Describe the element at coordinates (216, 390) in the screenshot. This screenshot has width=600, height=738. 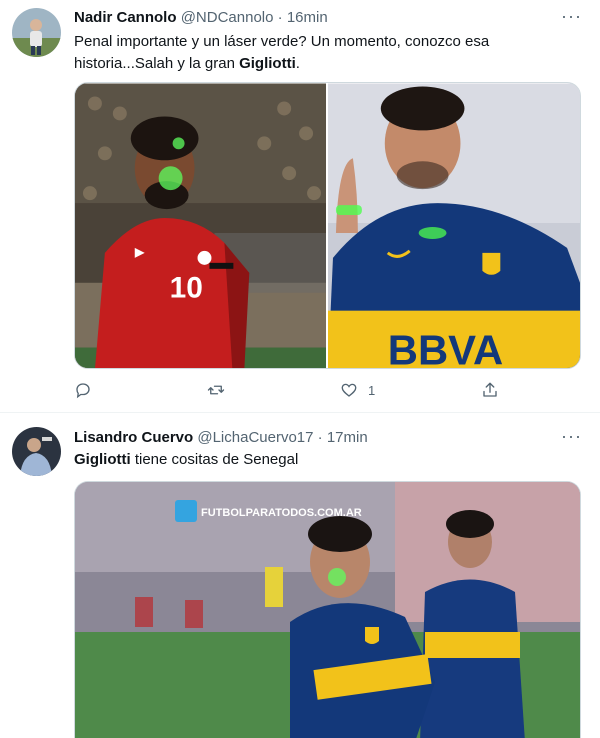
I see `retweet-icon` at that location.